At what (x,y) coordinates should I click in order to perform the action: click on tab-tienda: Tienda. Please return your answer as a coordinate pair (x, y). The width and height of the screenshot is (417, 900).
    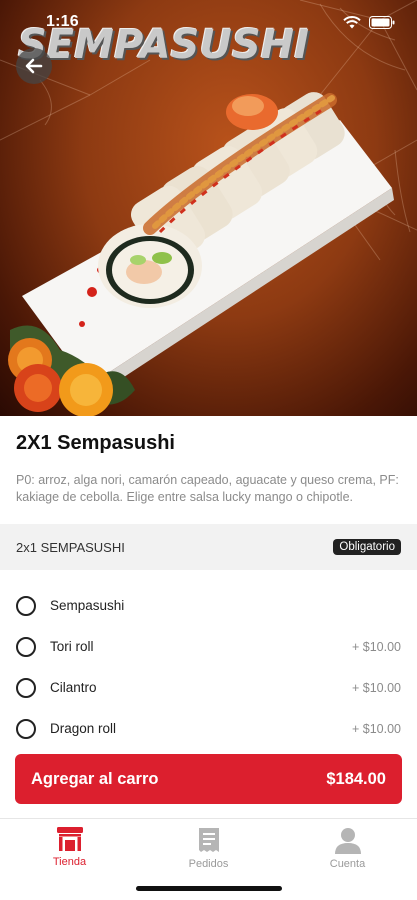
    Looking at the image, I should click on (69, 852).